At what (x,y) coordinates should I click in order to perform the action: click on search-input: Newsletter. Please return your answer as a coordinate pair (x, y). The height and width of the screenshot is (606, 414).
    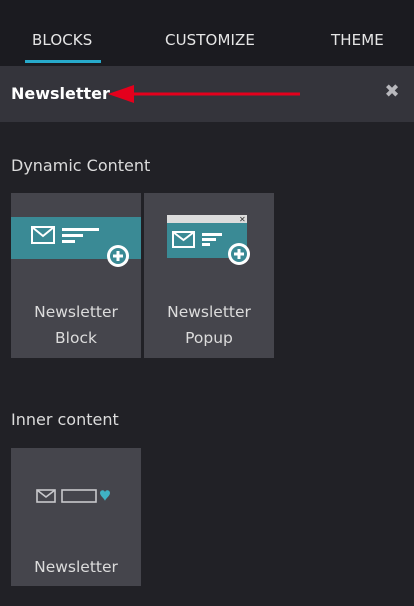
    Looking at the image, I should click on (60, 93).